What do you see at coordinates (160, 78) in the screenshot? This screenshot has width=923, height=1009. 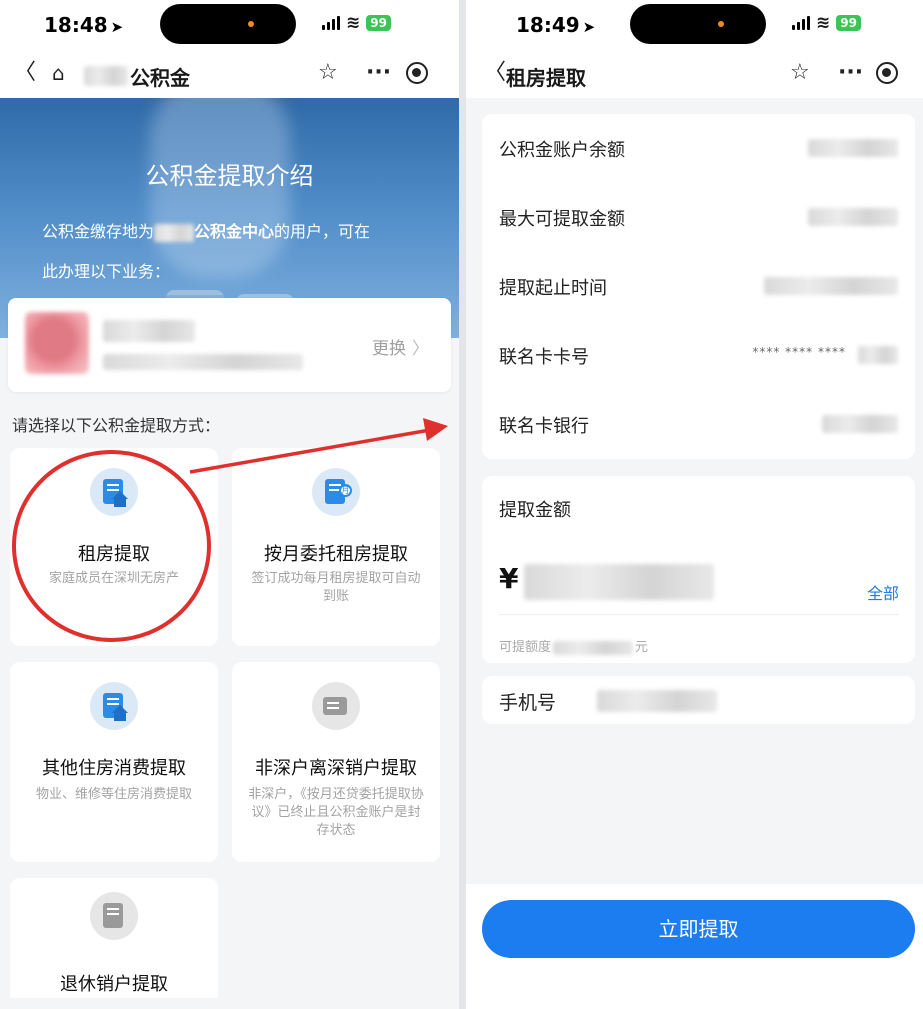 I see `page-title: 公积金` at bounding box center [160, 78].